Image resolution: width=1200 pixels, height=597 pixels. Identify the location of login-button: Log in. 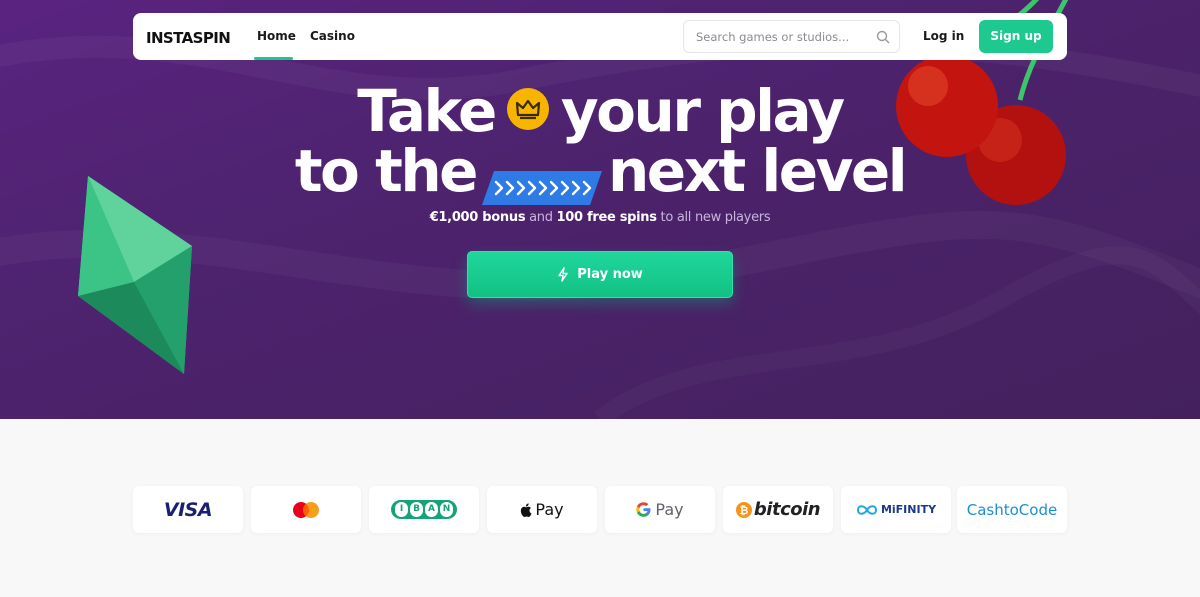
(943, 36).